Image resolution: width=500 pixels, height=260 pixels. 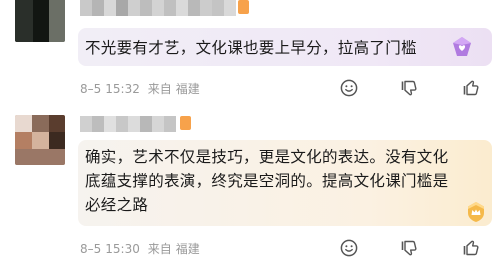 What do you see at coordinates (117, 205) in the screenshot?
I see `comment-text-line-3: 必经之路` at bounding box center [117, 205].